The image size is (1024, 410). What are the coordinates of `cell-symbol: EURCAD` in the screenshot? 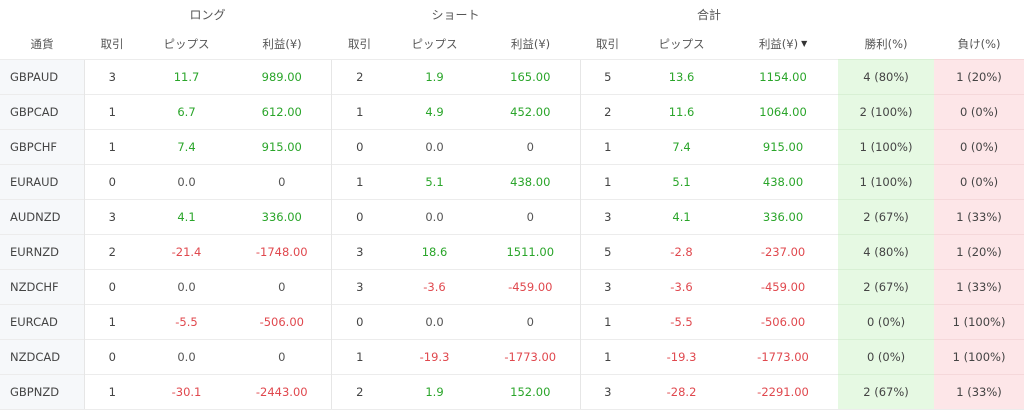 It's located at (42, 322).